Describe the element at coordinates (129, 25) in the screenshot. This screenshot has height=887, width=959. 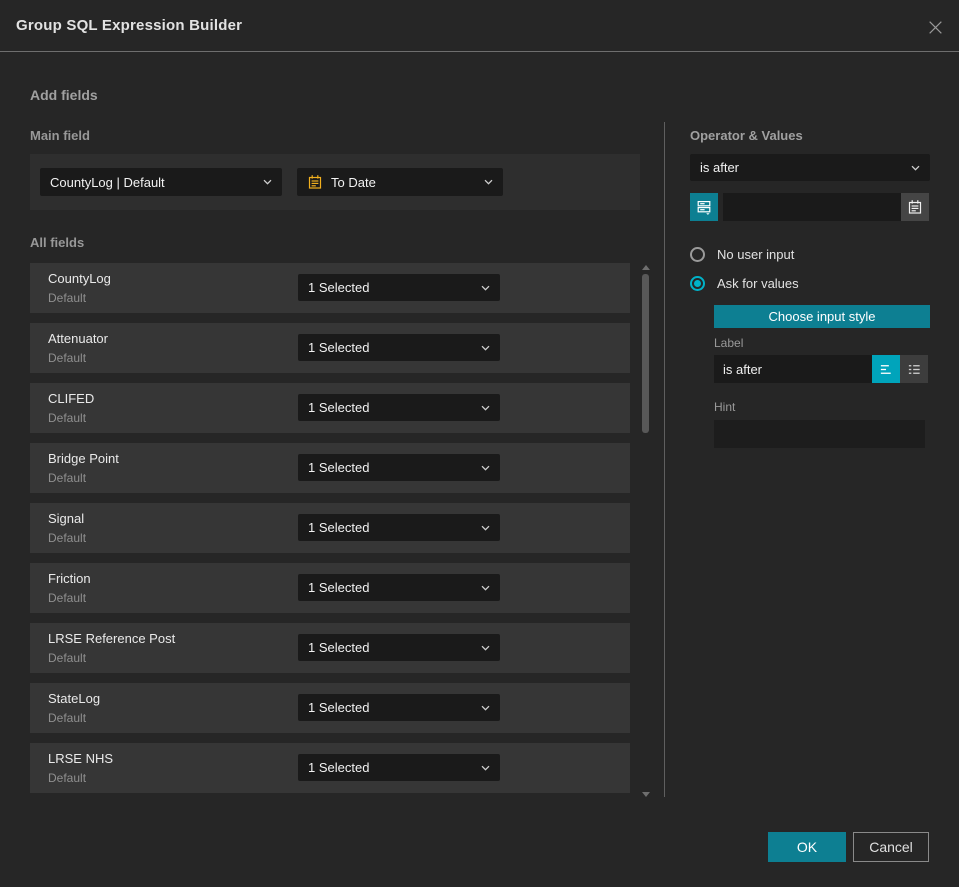
I see `dialog-title: Group SQL Expression Builder` at that location.